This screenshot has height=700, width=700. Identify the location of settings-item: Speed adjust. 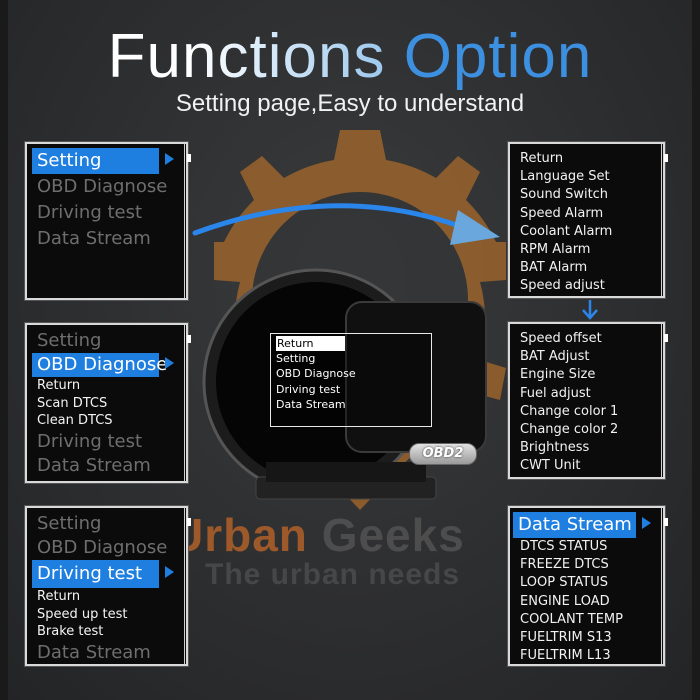
(586, 286).